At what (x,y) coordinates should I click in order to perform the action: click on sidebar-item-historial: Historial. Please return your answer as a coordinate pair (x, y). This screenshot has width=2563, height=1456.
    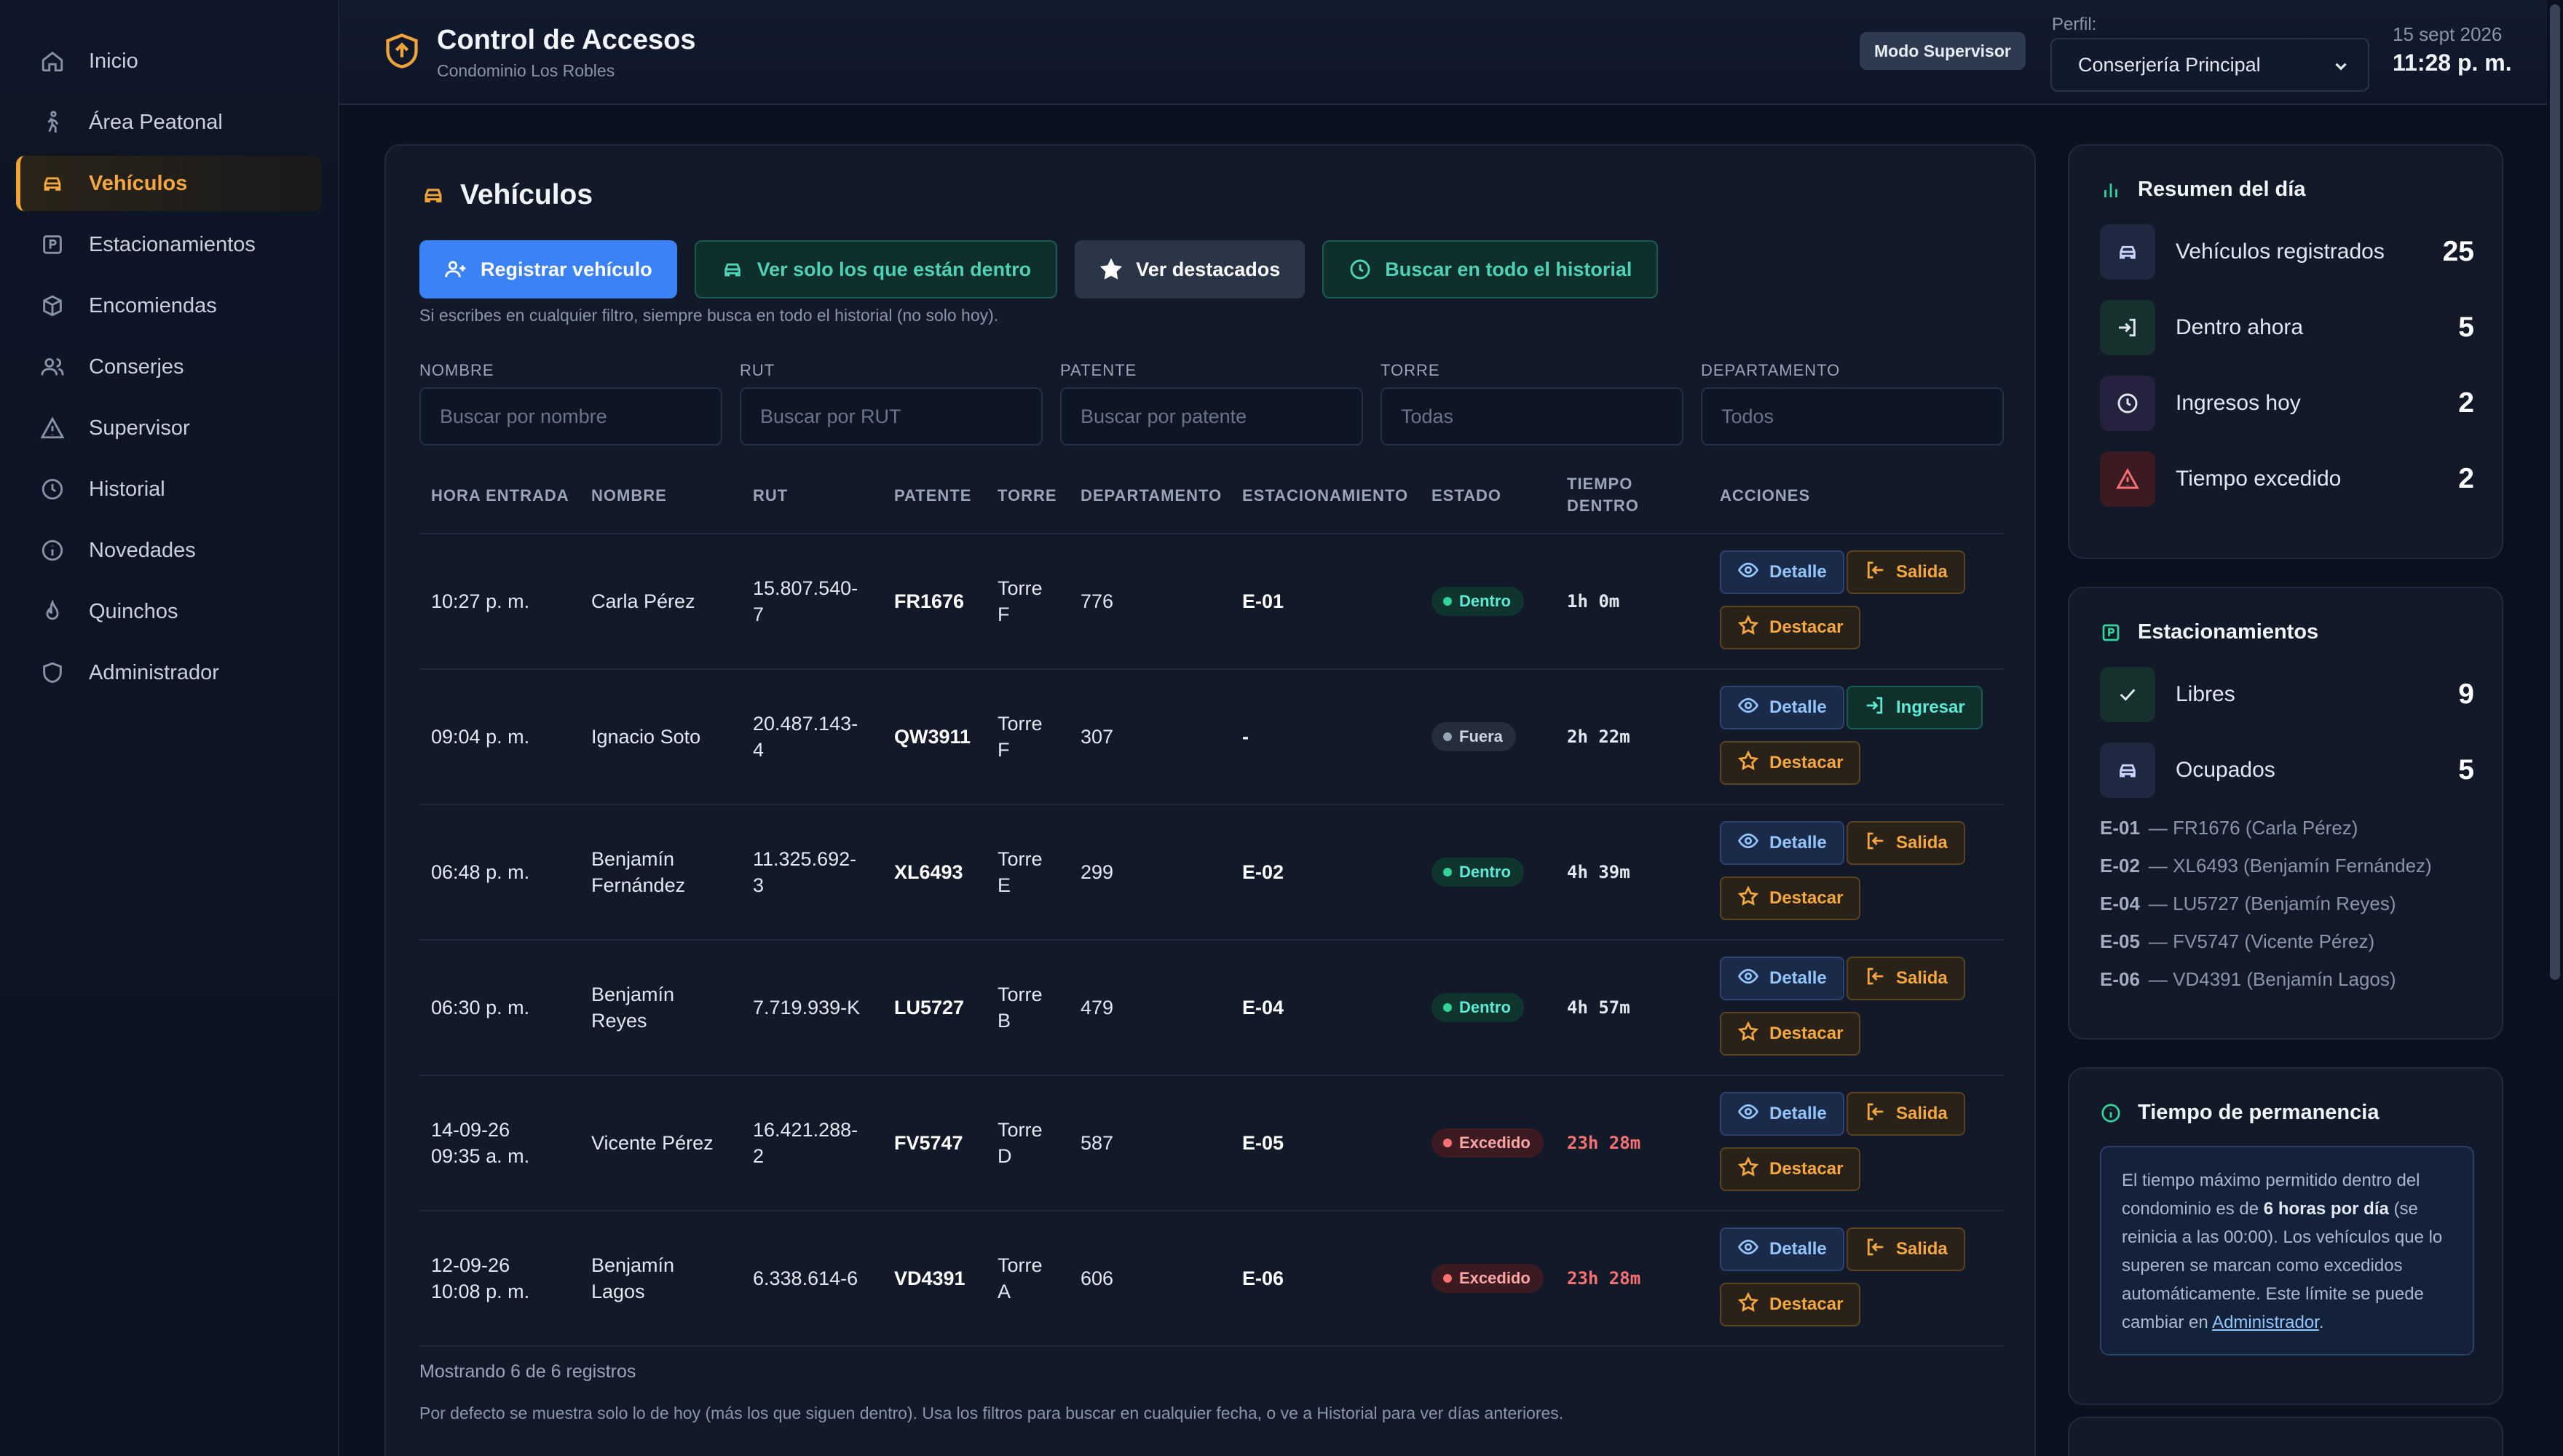
    Looking at the image, I should click on (169, 489).